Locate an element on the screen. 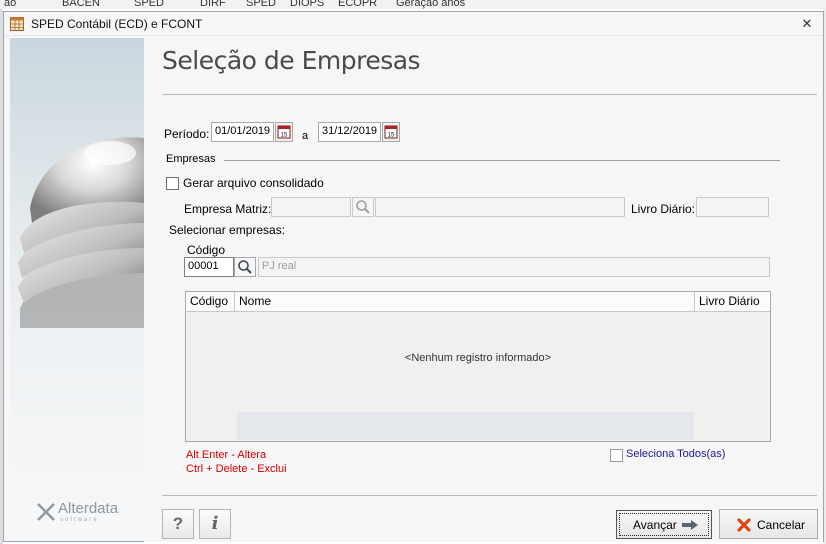  empresa-matriz-code-input is located at coordinates (311, 207).